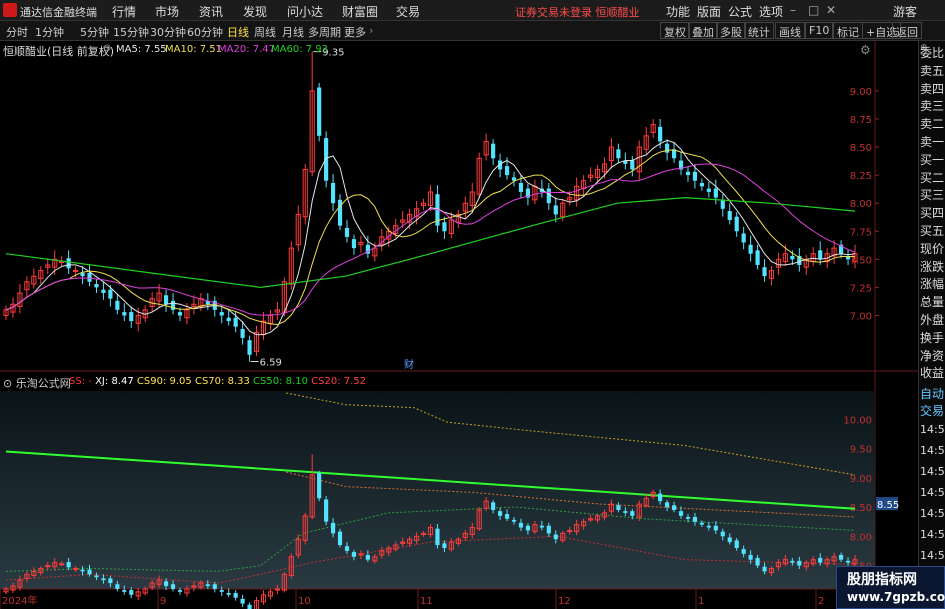 This screenshot has height=609, width=945. What do you see at coordinates (10, 10) in the screenshot?
I see `app-logo-icon` at bounding box center [10, 10].